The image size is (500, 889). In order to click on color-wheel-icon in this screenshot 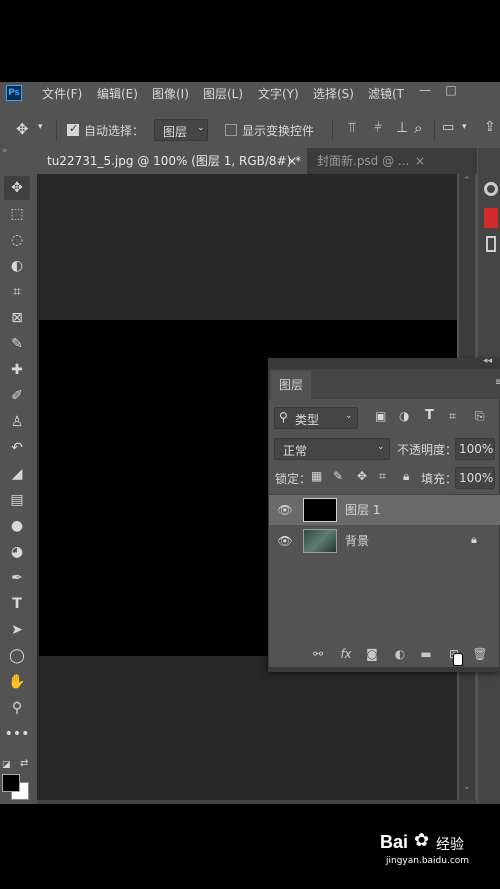, I will do `click(491, 189)`.